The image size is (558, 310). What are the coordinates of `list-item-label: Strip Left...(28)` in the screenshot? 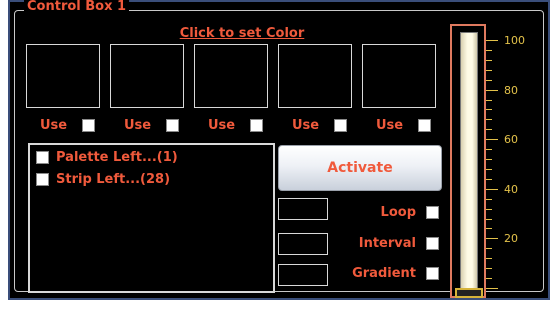 It's located at (113, 179).